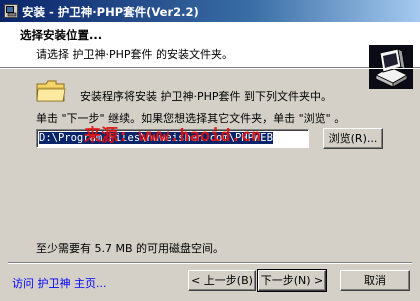  What do you see at coordinates (210, 263) in the screenshot?
I see `footer-divider` at bounding box center [210, 263].